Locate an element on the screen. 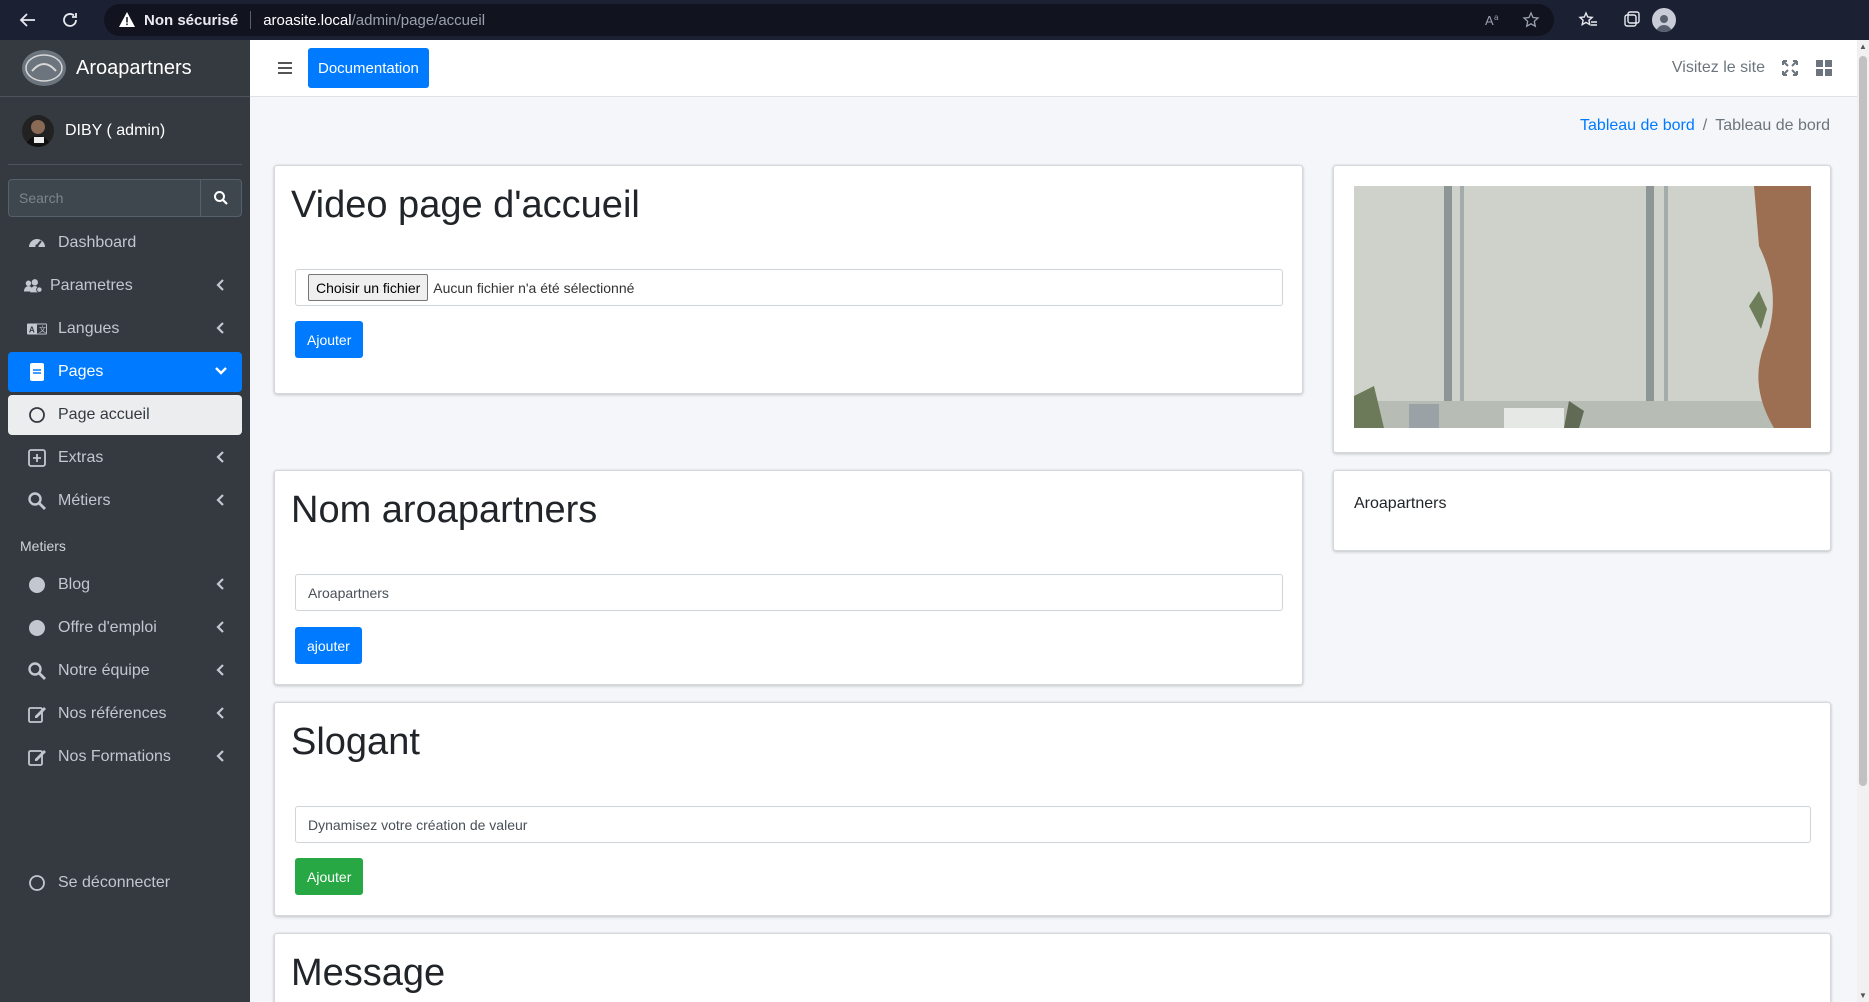 This screenshot has width=1869, height=1002. logout-button: Se déconnecter is located at coordinates (125, 883).